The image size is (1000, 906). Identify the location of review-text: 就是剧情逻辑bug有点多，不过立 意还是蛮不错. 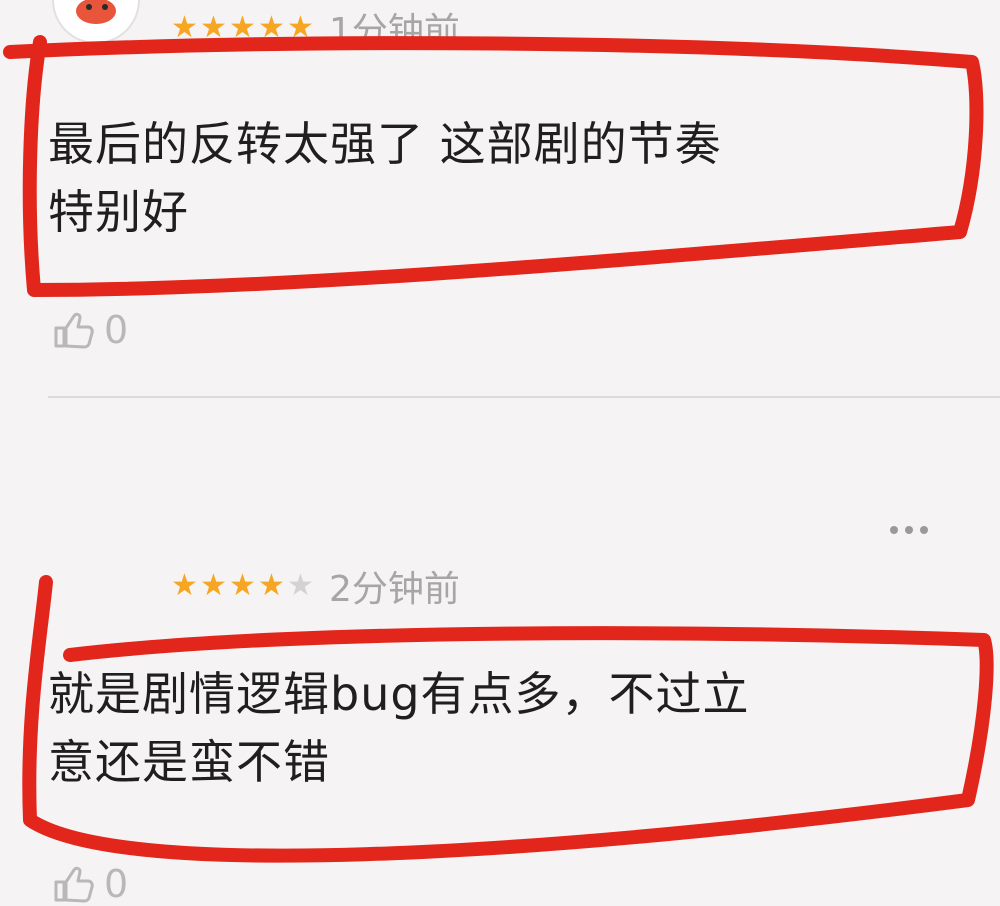
(498, 728).